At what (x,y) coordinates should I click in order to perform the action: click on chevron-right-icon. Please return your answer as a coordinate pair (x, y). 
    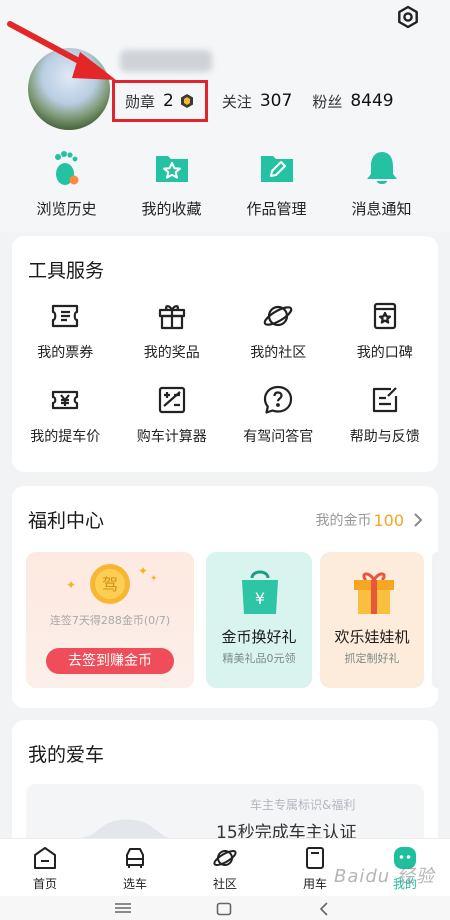
    Looking at the image, I should click on (418, 520).